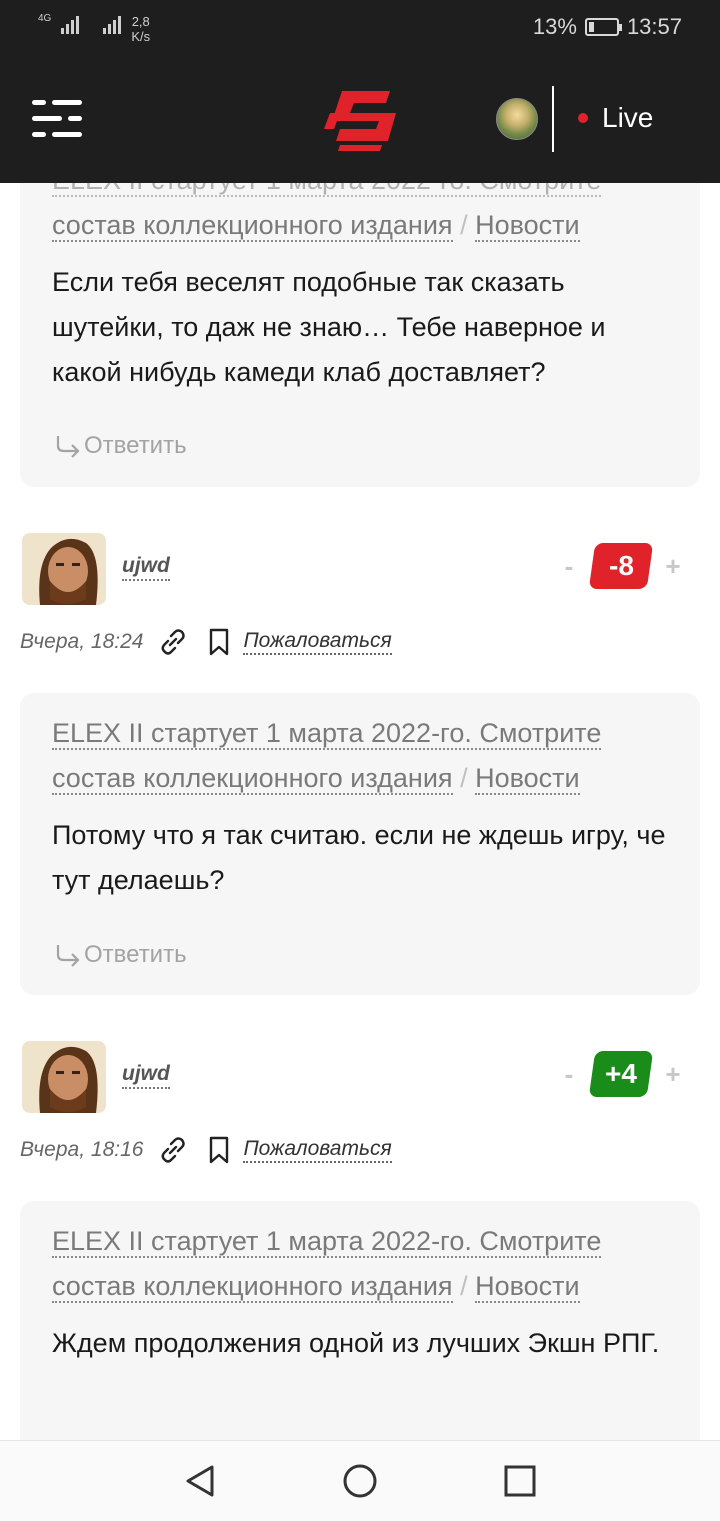 The width and height of the screenshot is (720, 1521). What do you see at coordinates (82, 1149) in the screenshot?
I see `comment-time: Вчера, 18:16` at bounding box center [82, 1149].